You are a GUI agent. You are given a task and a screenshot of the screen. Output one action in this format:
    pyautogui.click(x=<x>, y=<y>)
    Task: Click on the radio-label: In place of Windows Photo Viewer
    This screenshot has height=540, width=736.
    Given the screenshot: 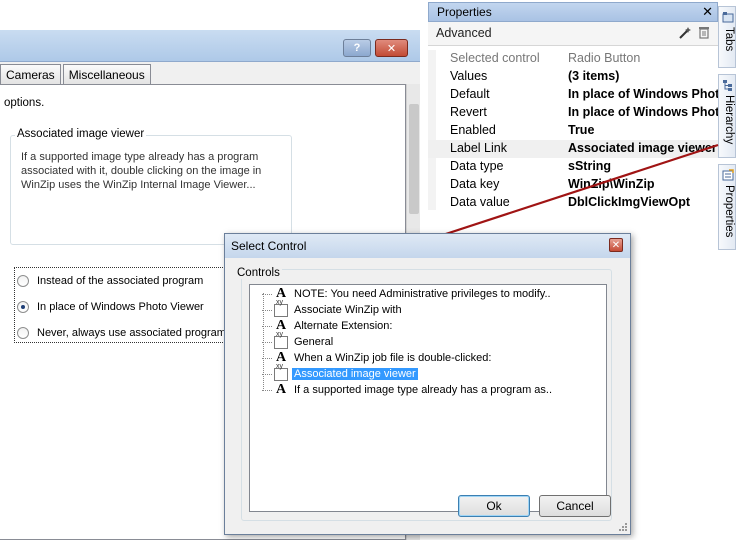 What is the action you would take?
    pyautogui.click(x=120, y=307)
    